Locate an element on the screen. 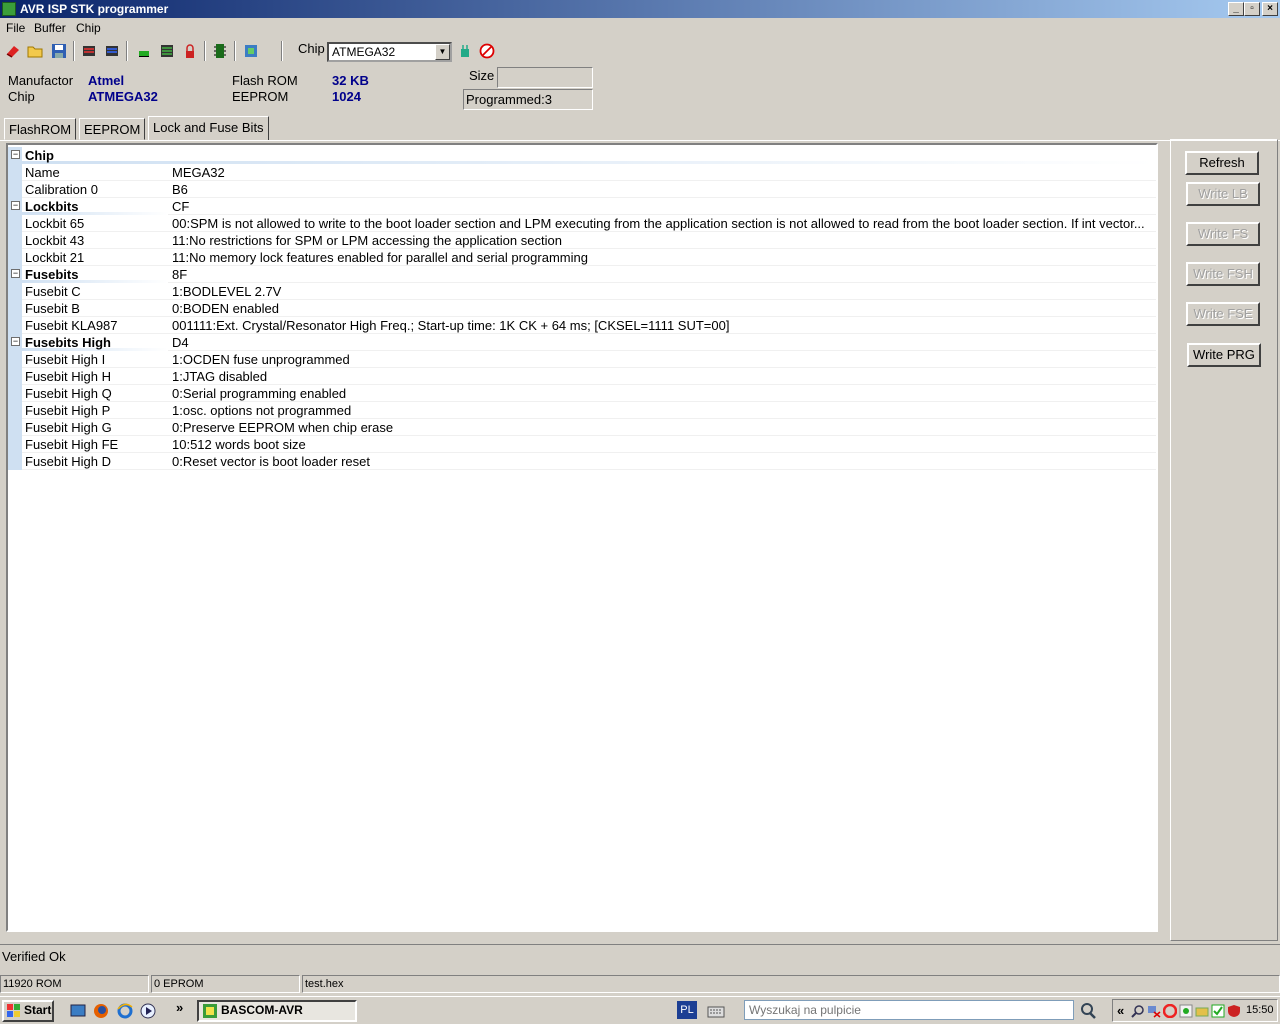 The image size is (1280, 1024). grid-category-row: − Chip is located at coordinates (582, 155).